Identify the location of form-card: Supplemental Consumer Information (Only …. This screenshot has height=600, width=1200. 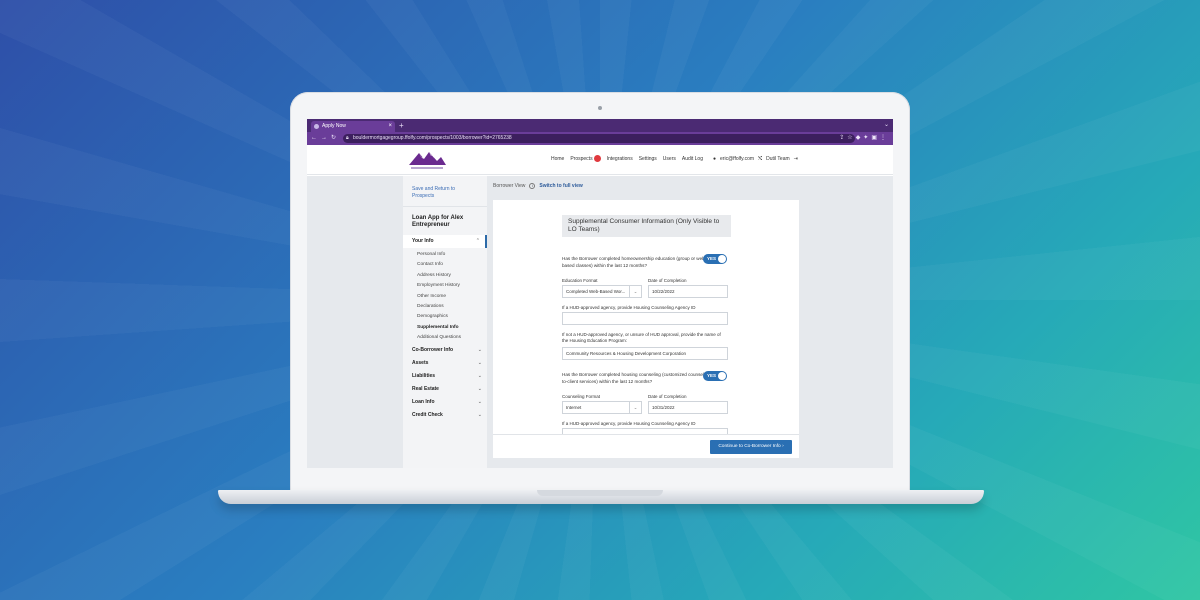
(646, 317).